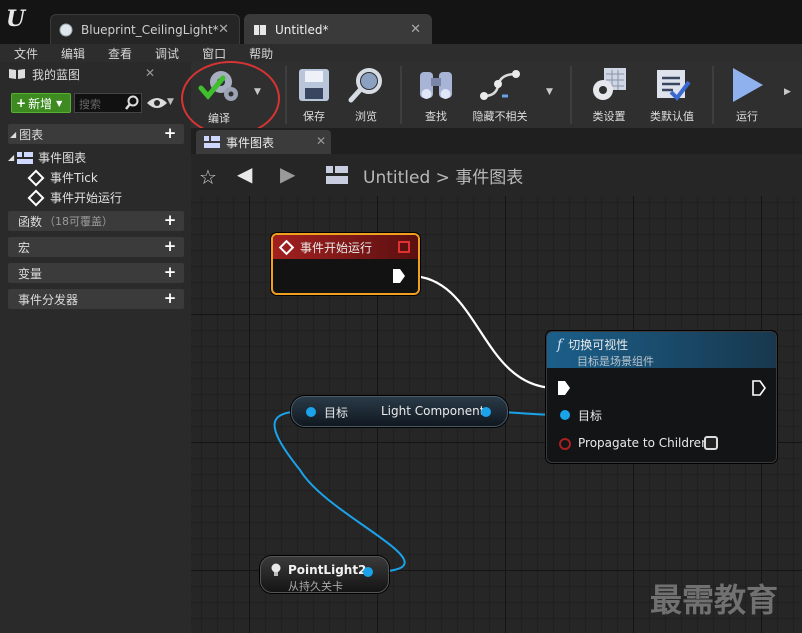  I want to click on menu-debug: 调试, so click(164, 53).